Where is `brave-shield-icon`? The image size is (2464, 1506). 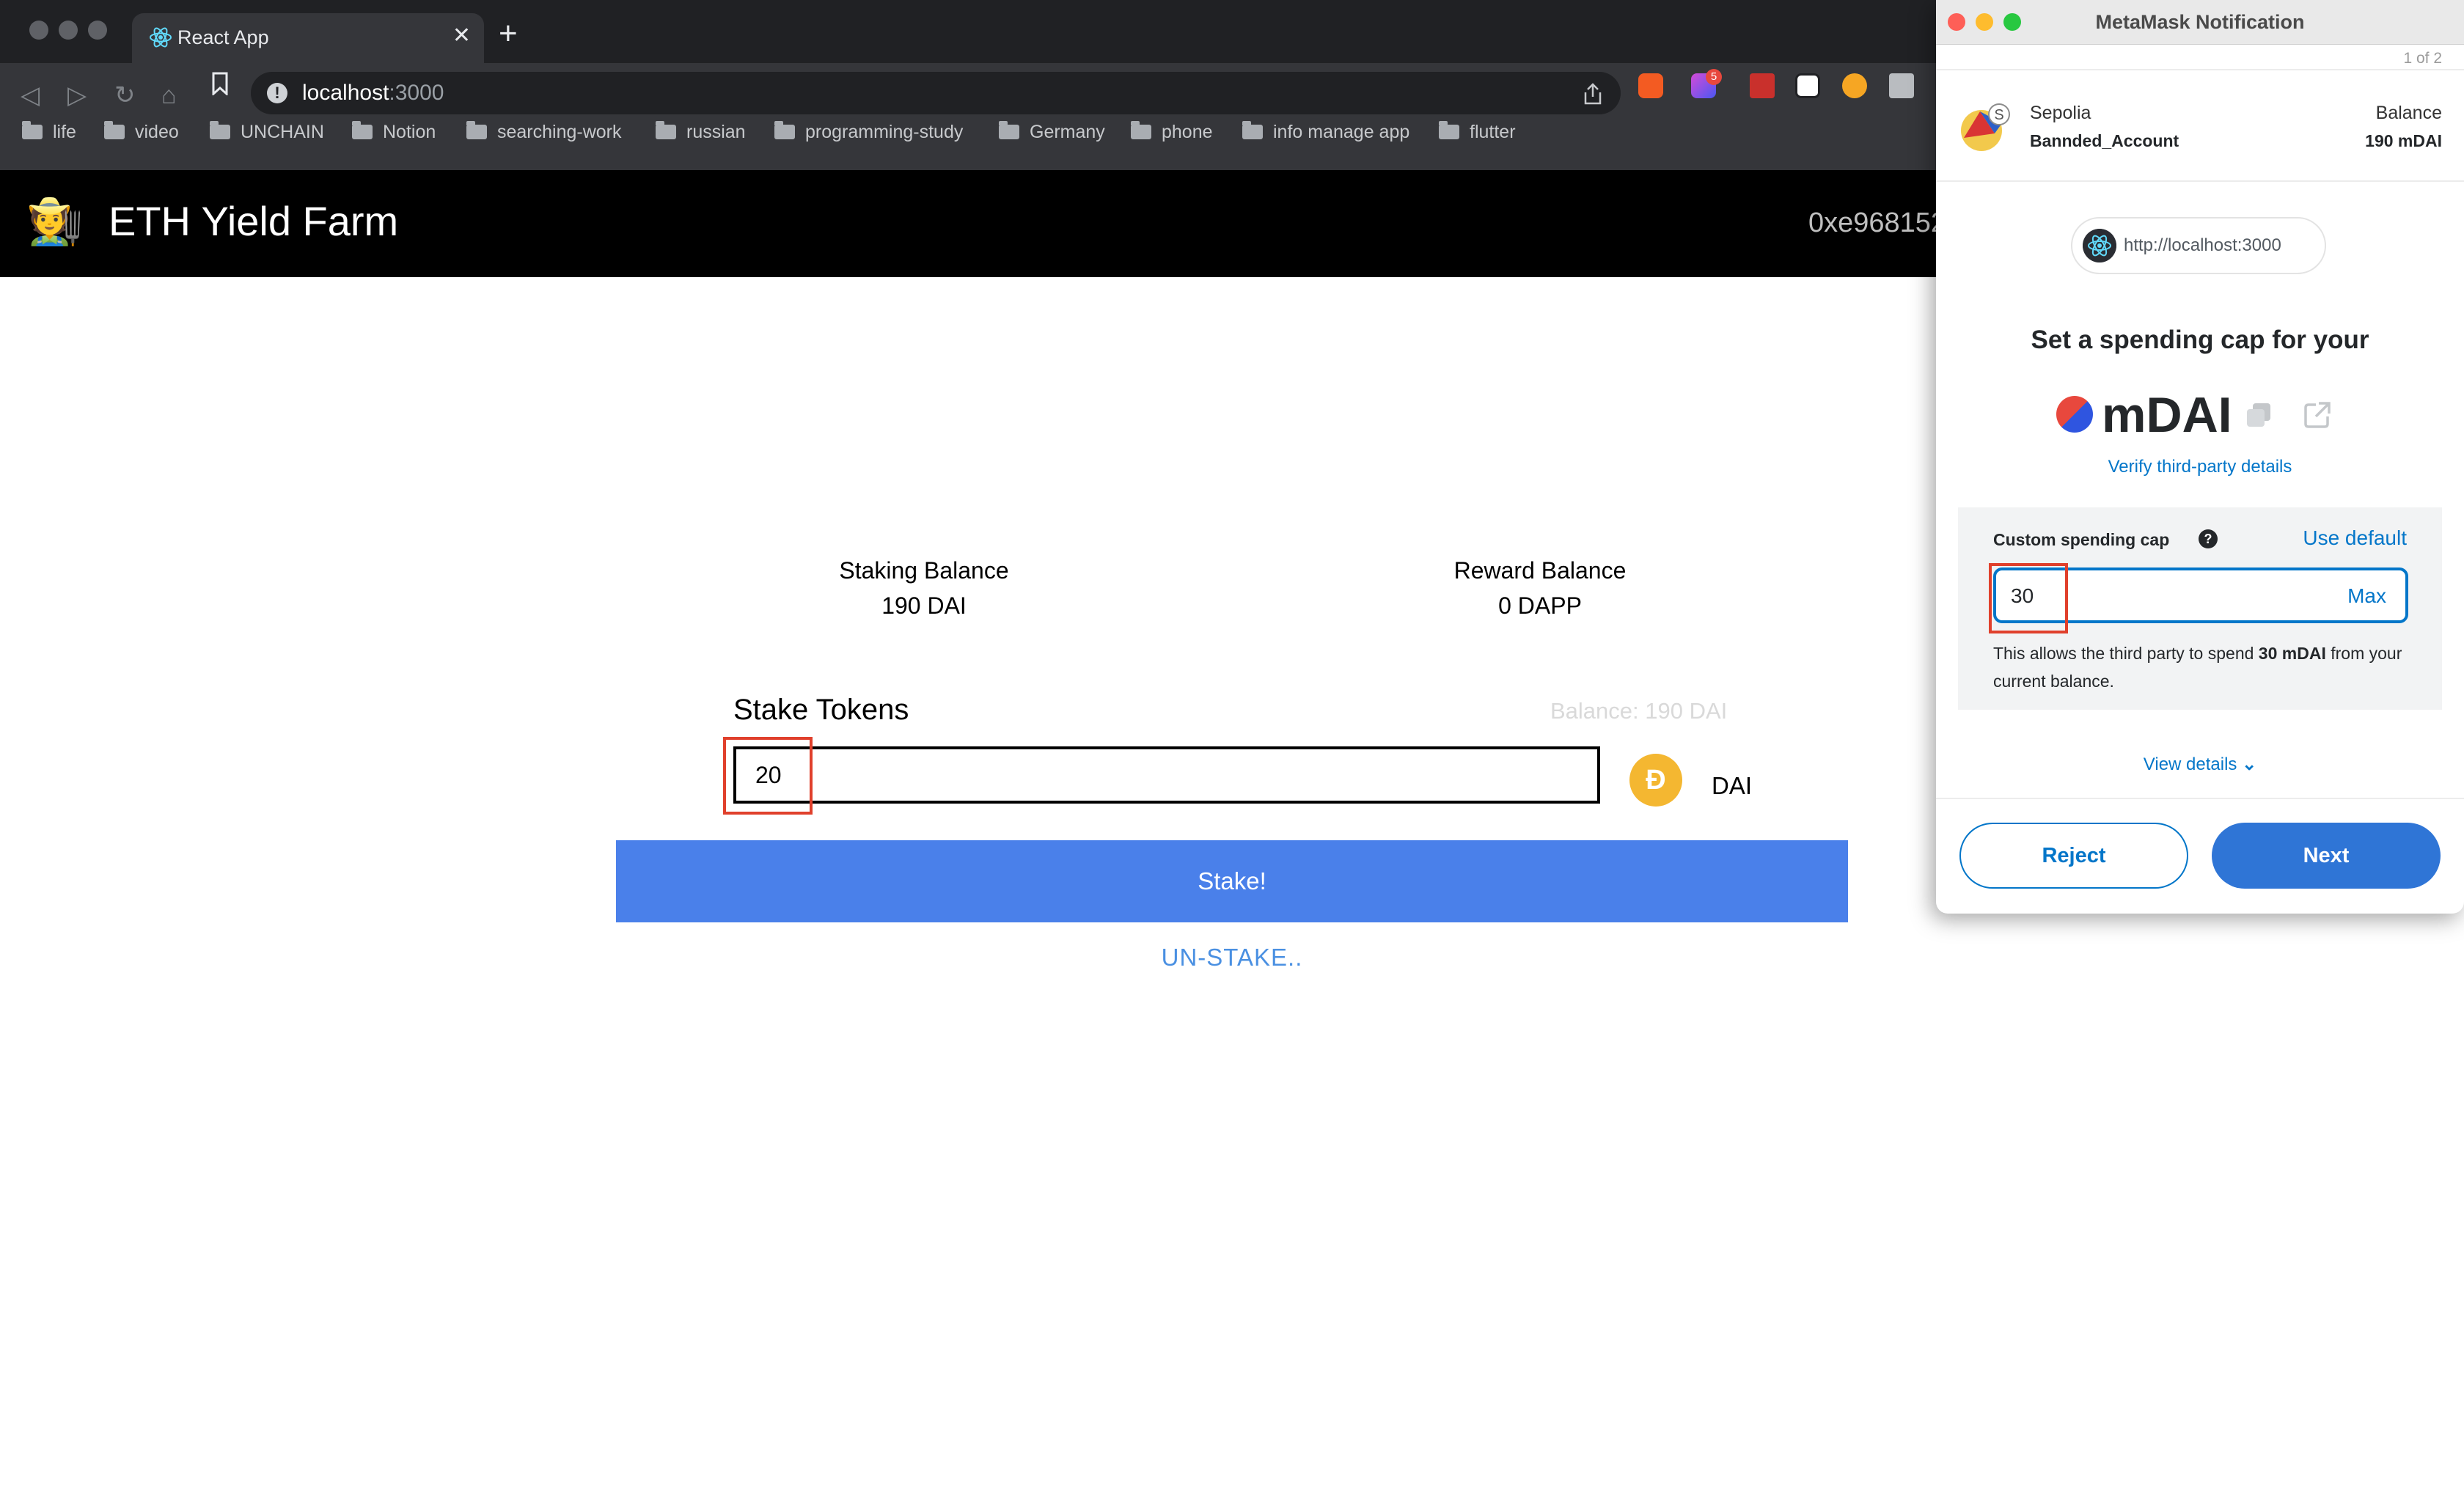 brave-shield-icon is located at coordinates (1650, 85).